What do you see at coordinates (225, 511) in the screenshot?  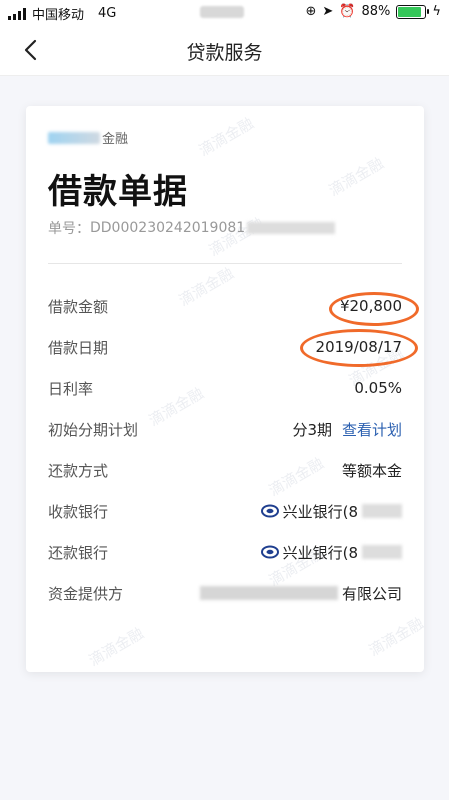 I see `row-receiving-bank: 收款银行 兴业银行(8` at bounding box center [225, 511].